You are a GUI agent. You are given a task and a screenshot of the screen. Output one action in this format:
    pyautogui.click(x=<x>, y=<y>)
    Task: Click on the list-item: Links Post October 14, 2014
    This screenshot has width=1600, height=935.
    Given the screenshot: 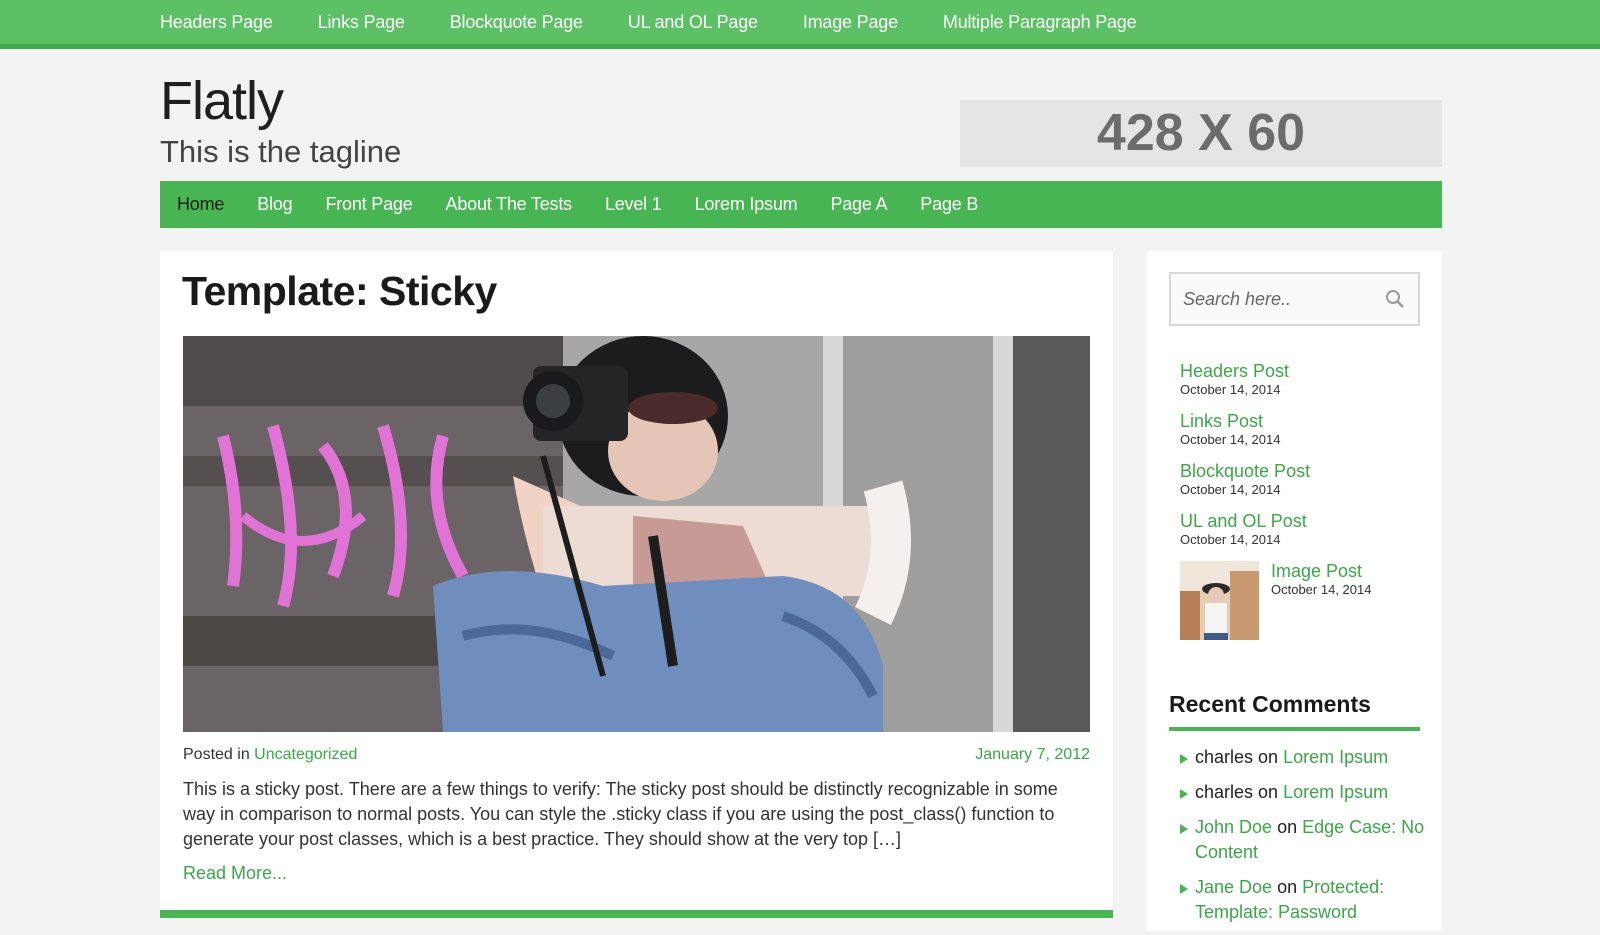 What is the action you would take?
    pyautogui.click(x=1305, y=436)
    